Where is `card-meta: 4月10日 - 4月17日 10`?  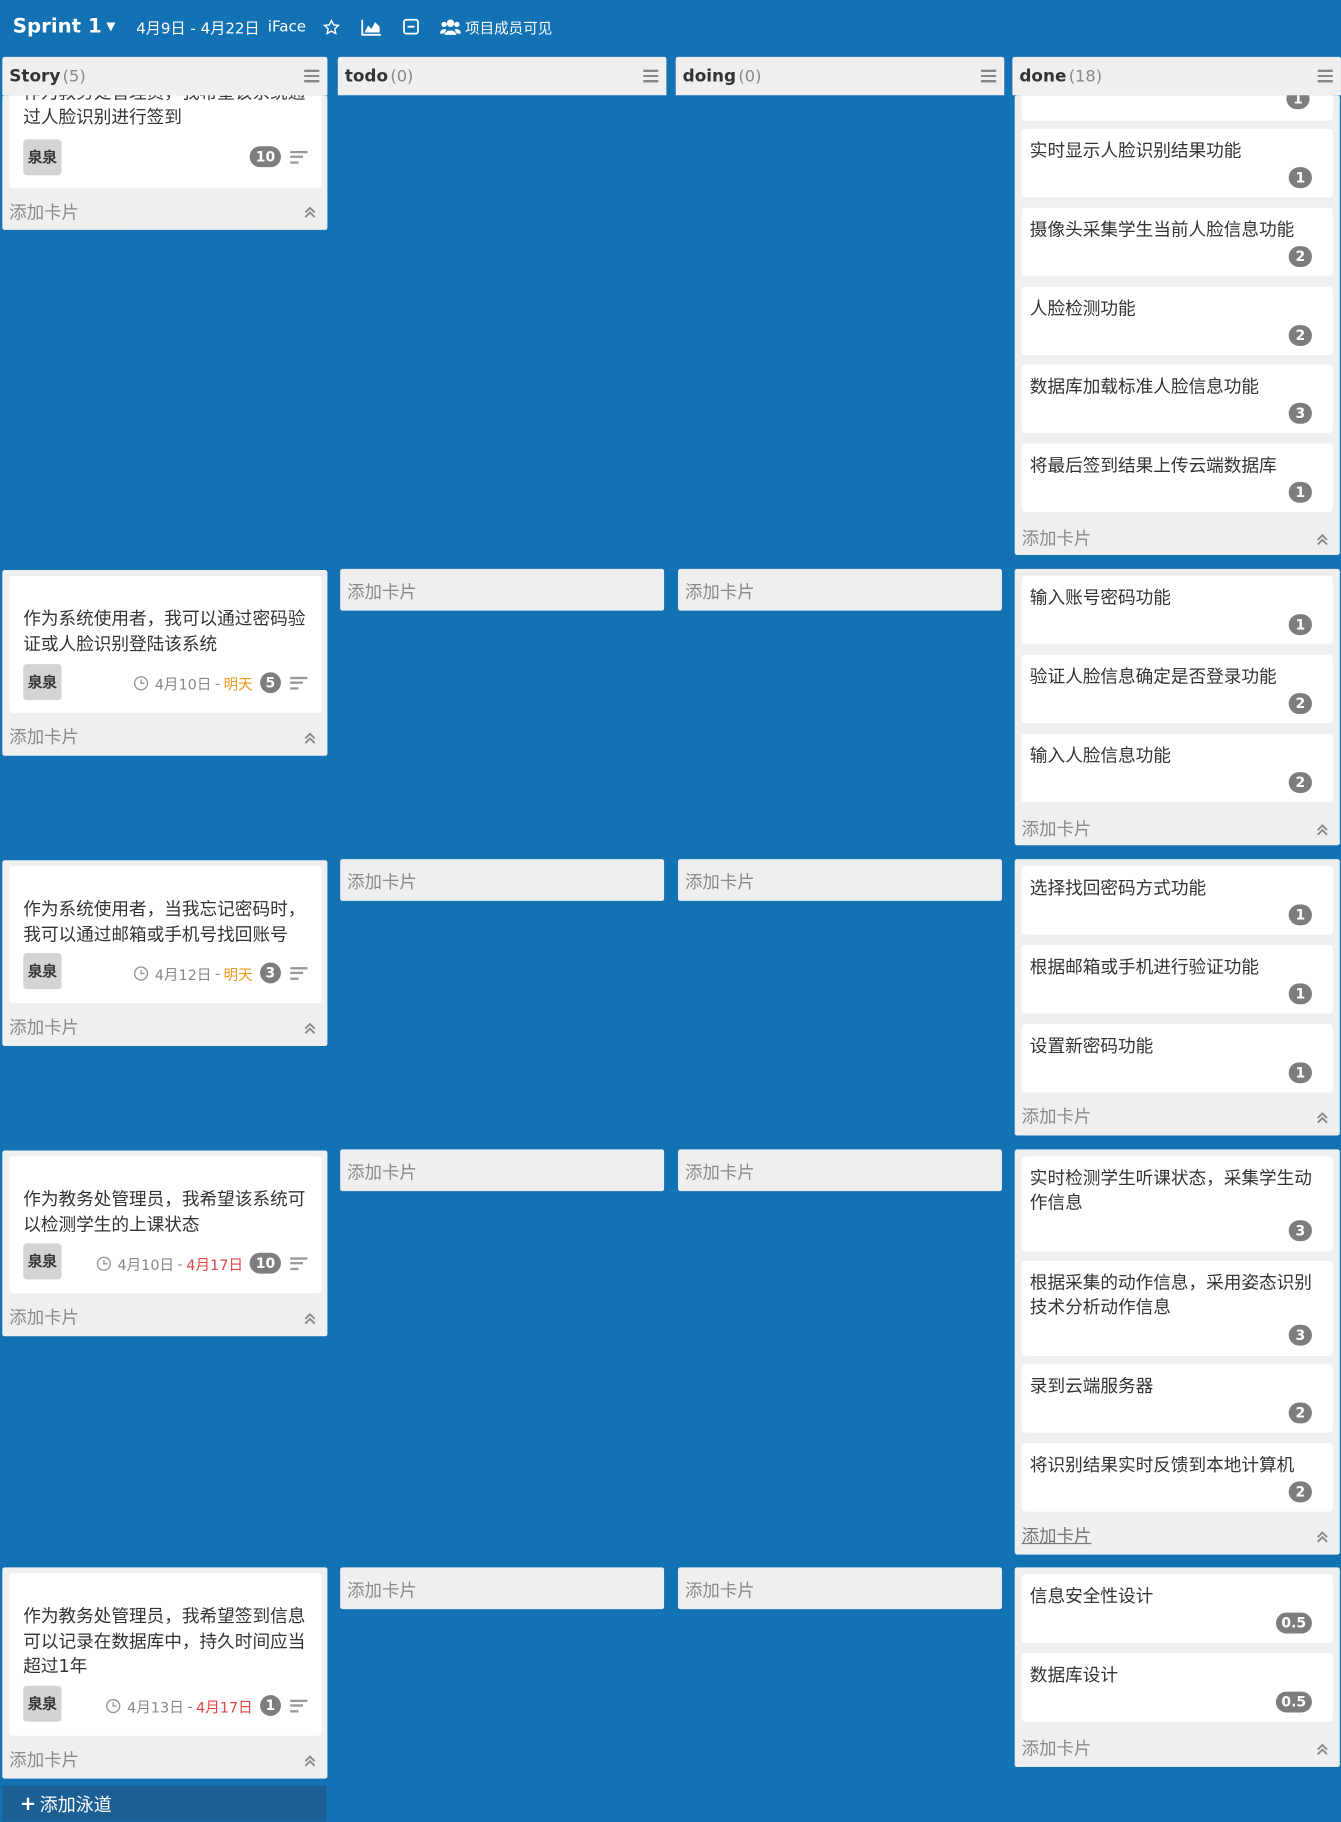 card-meta: 4月10日 - 4月17日 10 is located at coordinates (202, 1263).